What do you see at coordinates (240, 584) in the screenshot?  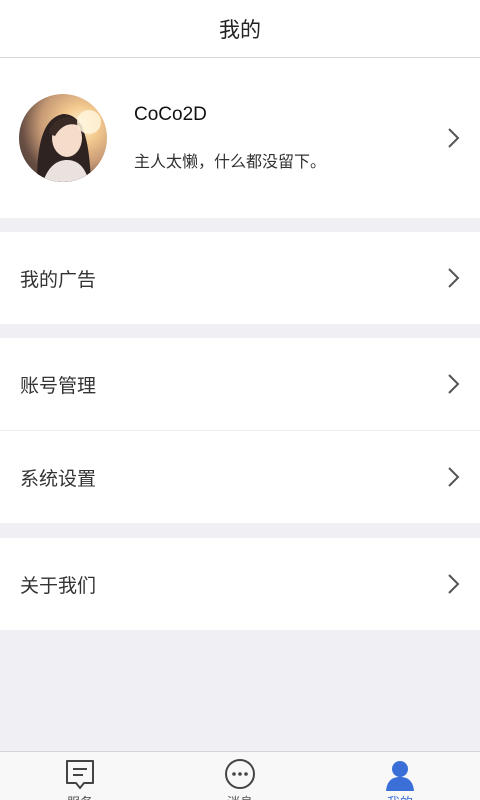 I see `menu-item-about-us: 关于我们` at bounding box center [240, 584].